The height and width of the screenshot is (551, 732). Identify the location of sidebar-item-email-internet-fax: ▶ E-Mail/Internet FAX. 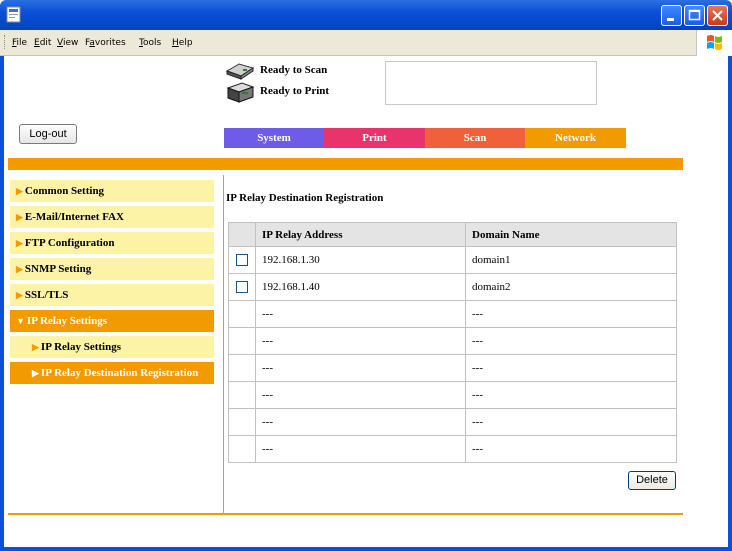
(112, 217).